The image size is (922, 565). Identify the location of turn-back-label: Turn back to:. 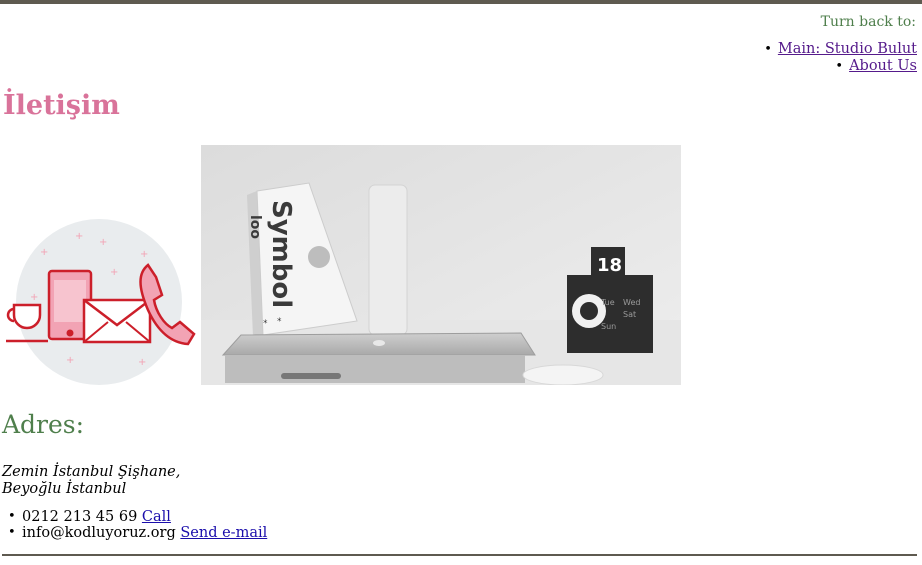
(868, 22).